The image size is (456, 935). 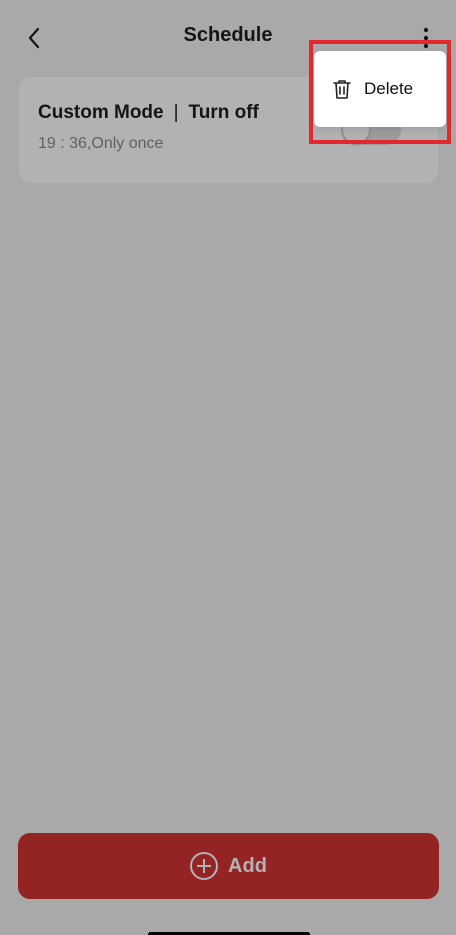 I want to click on delete-label: Delete, so click(x=389, y=88).